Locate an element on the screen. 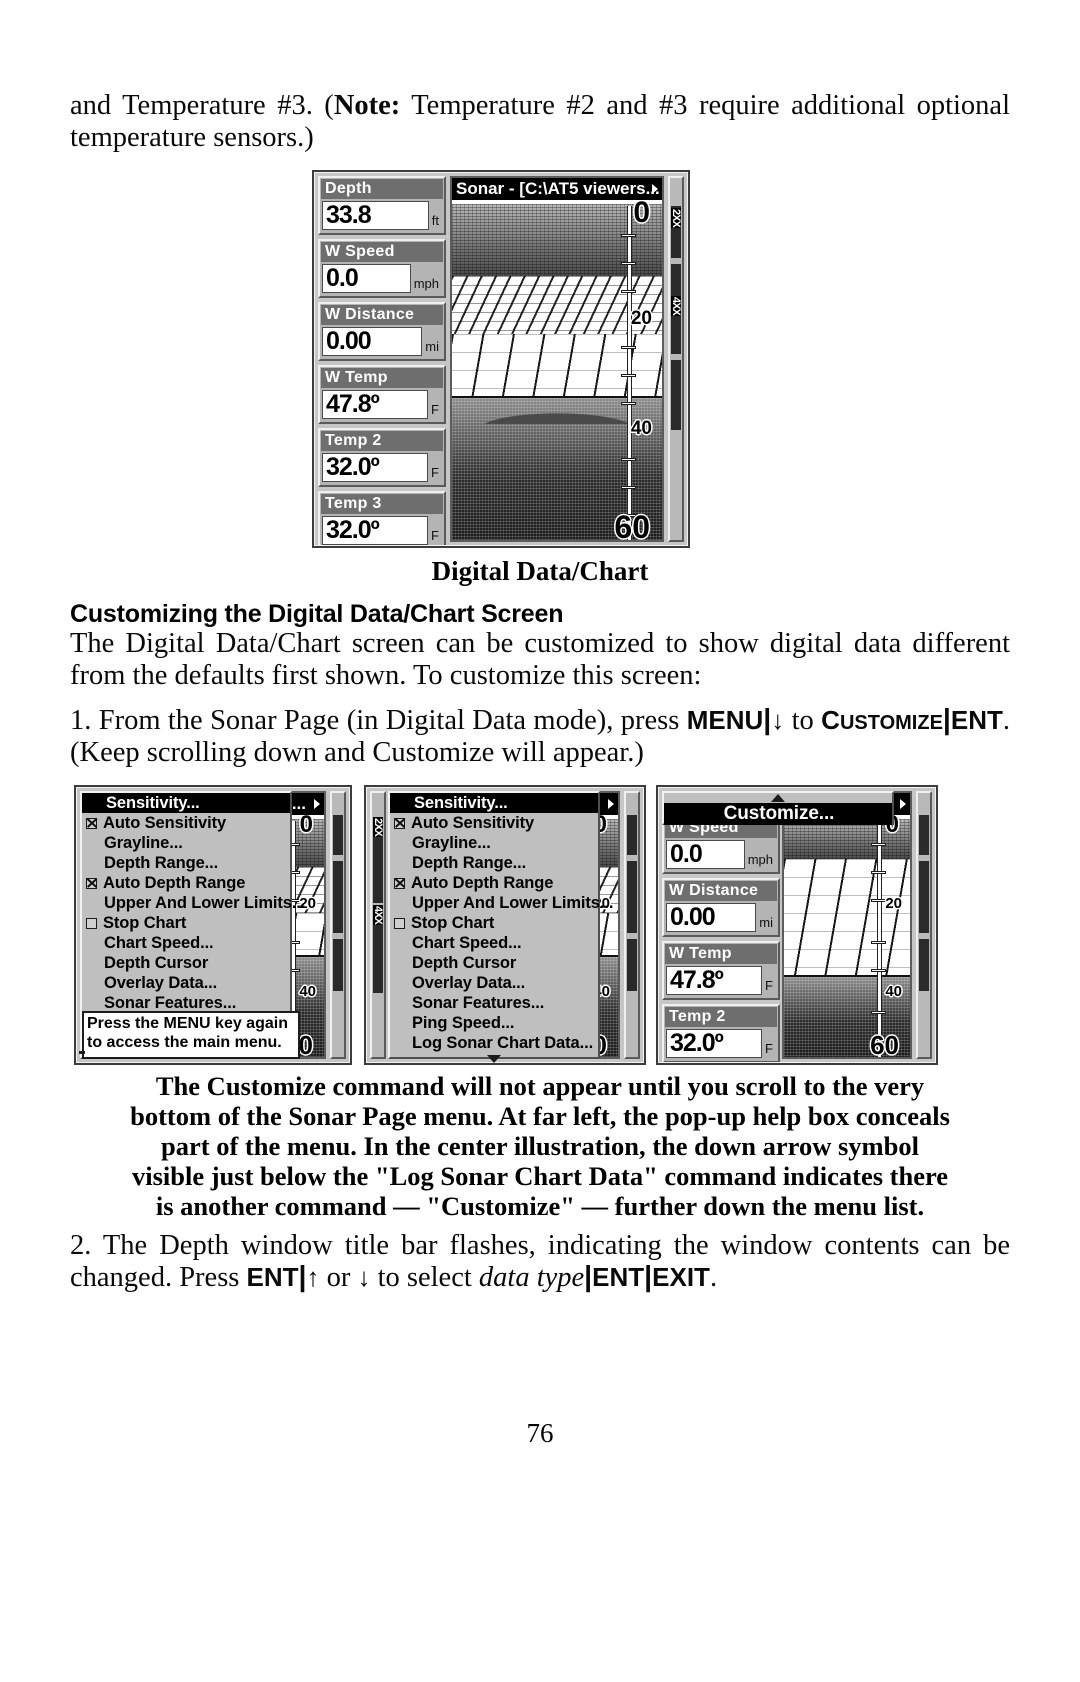 The height and width of the screenshot is (1682, 1080). depth-scale-label-60: 60 is located at coordinates (632, 524).